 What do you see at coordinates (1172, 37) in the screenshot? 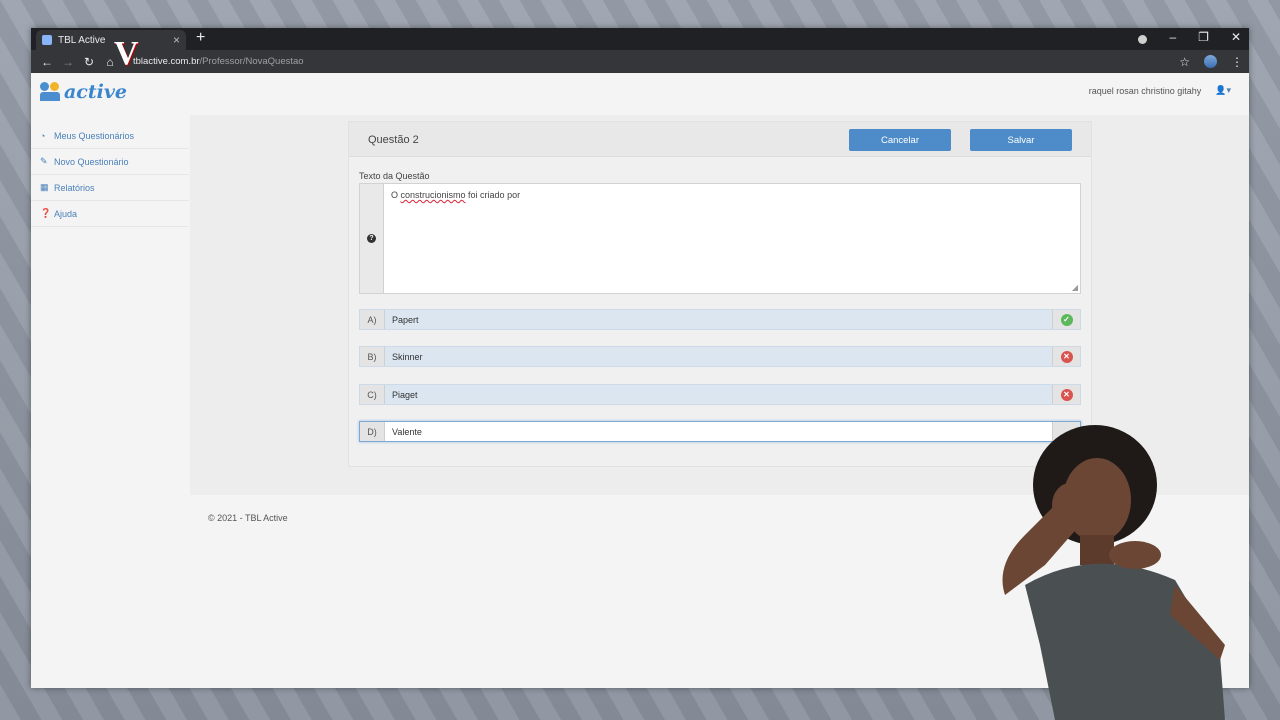
I see `minimize-icon: –` at bounding box center [1172, 37].